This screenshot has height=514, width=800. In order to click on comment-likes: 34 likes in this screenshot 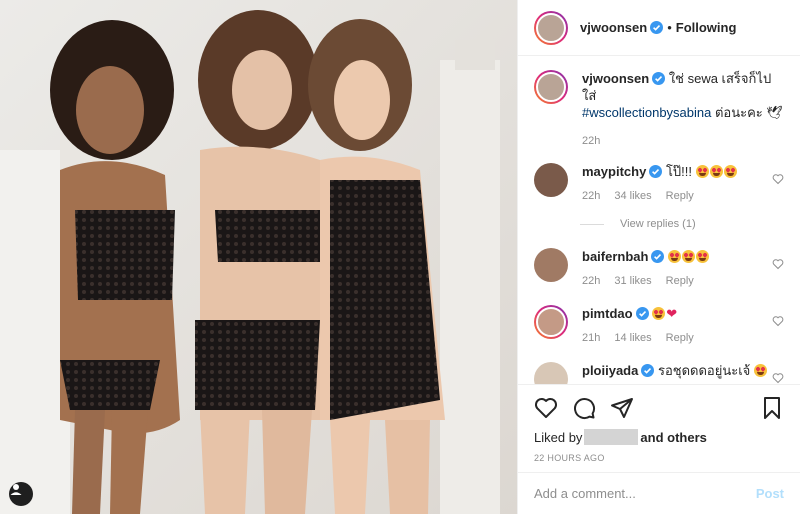, I will do `click(632, 196)`.